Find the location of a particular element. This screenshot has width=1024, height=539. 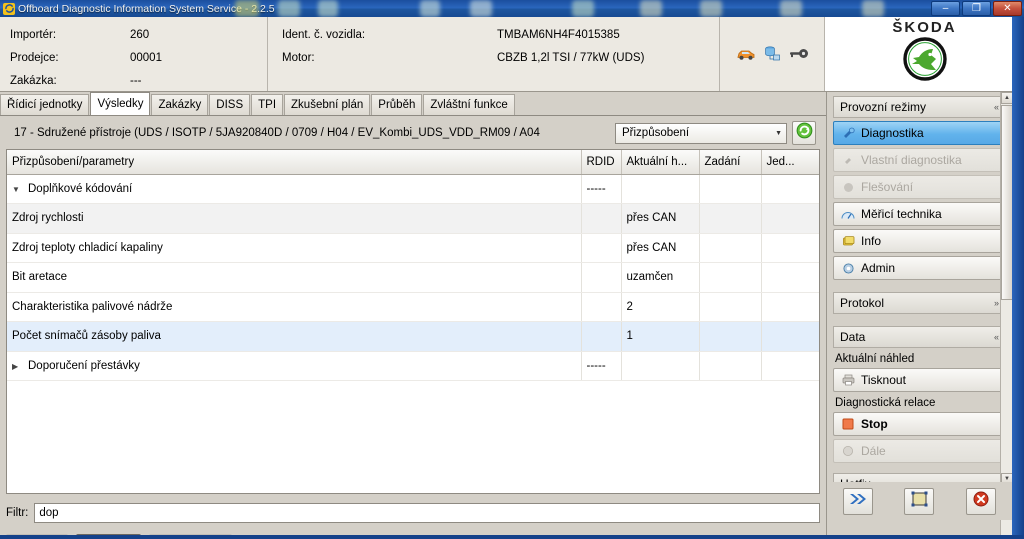

table-row: Zdroj rychlosti přes CAN is located at coordinates (413, 218).